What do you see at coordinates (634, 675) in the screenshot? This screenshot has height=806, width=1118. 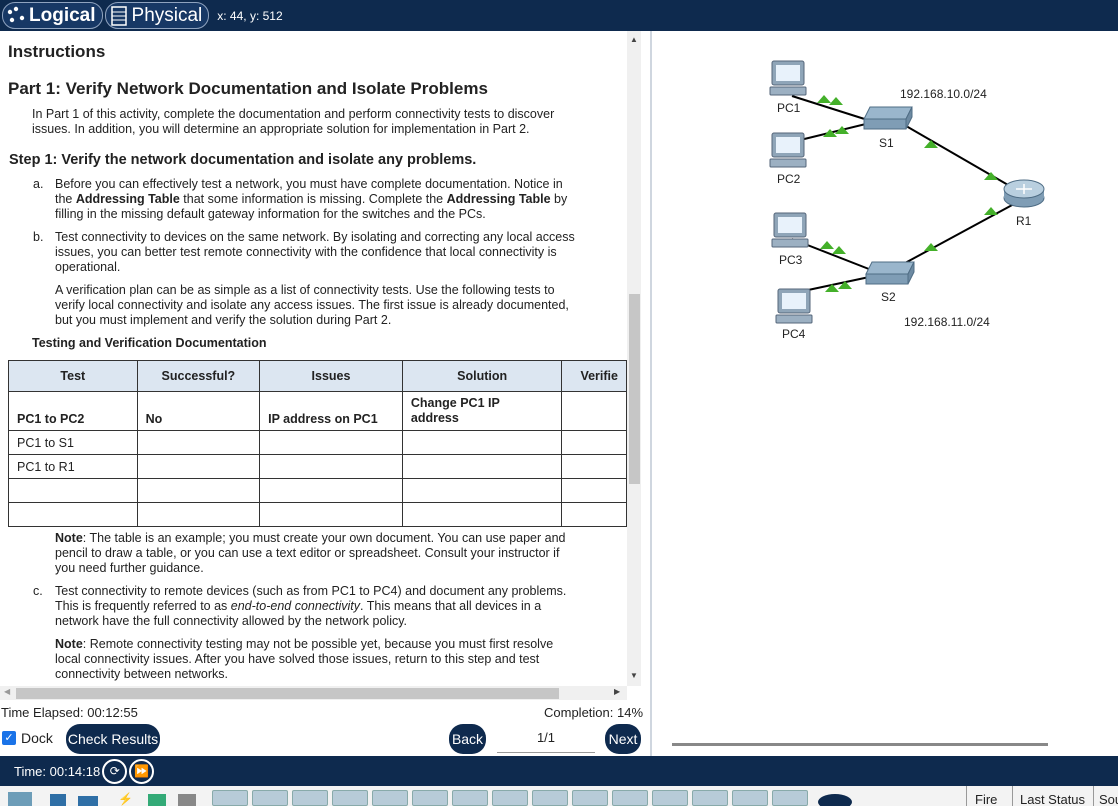 I see `scroll-down-icon: ▼` at bounding box center [634, 675].